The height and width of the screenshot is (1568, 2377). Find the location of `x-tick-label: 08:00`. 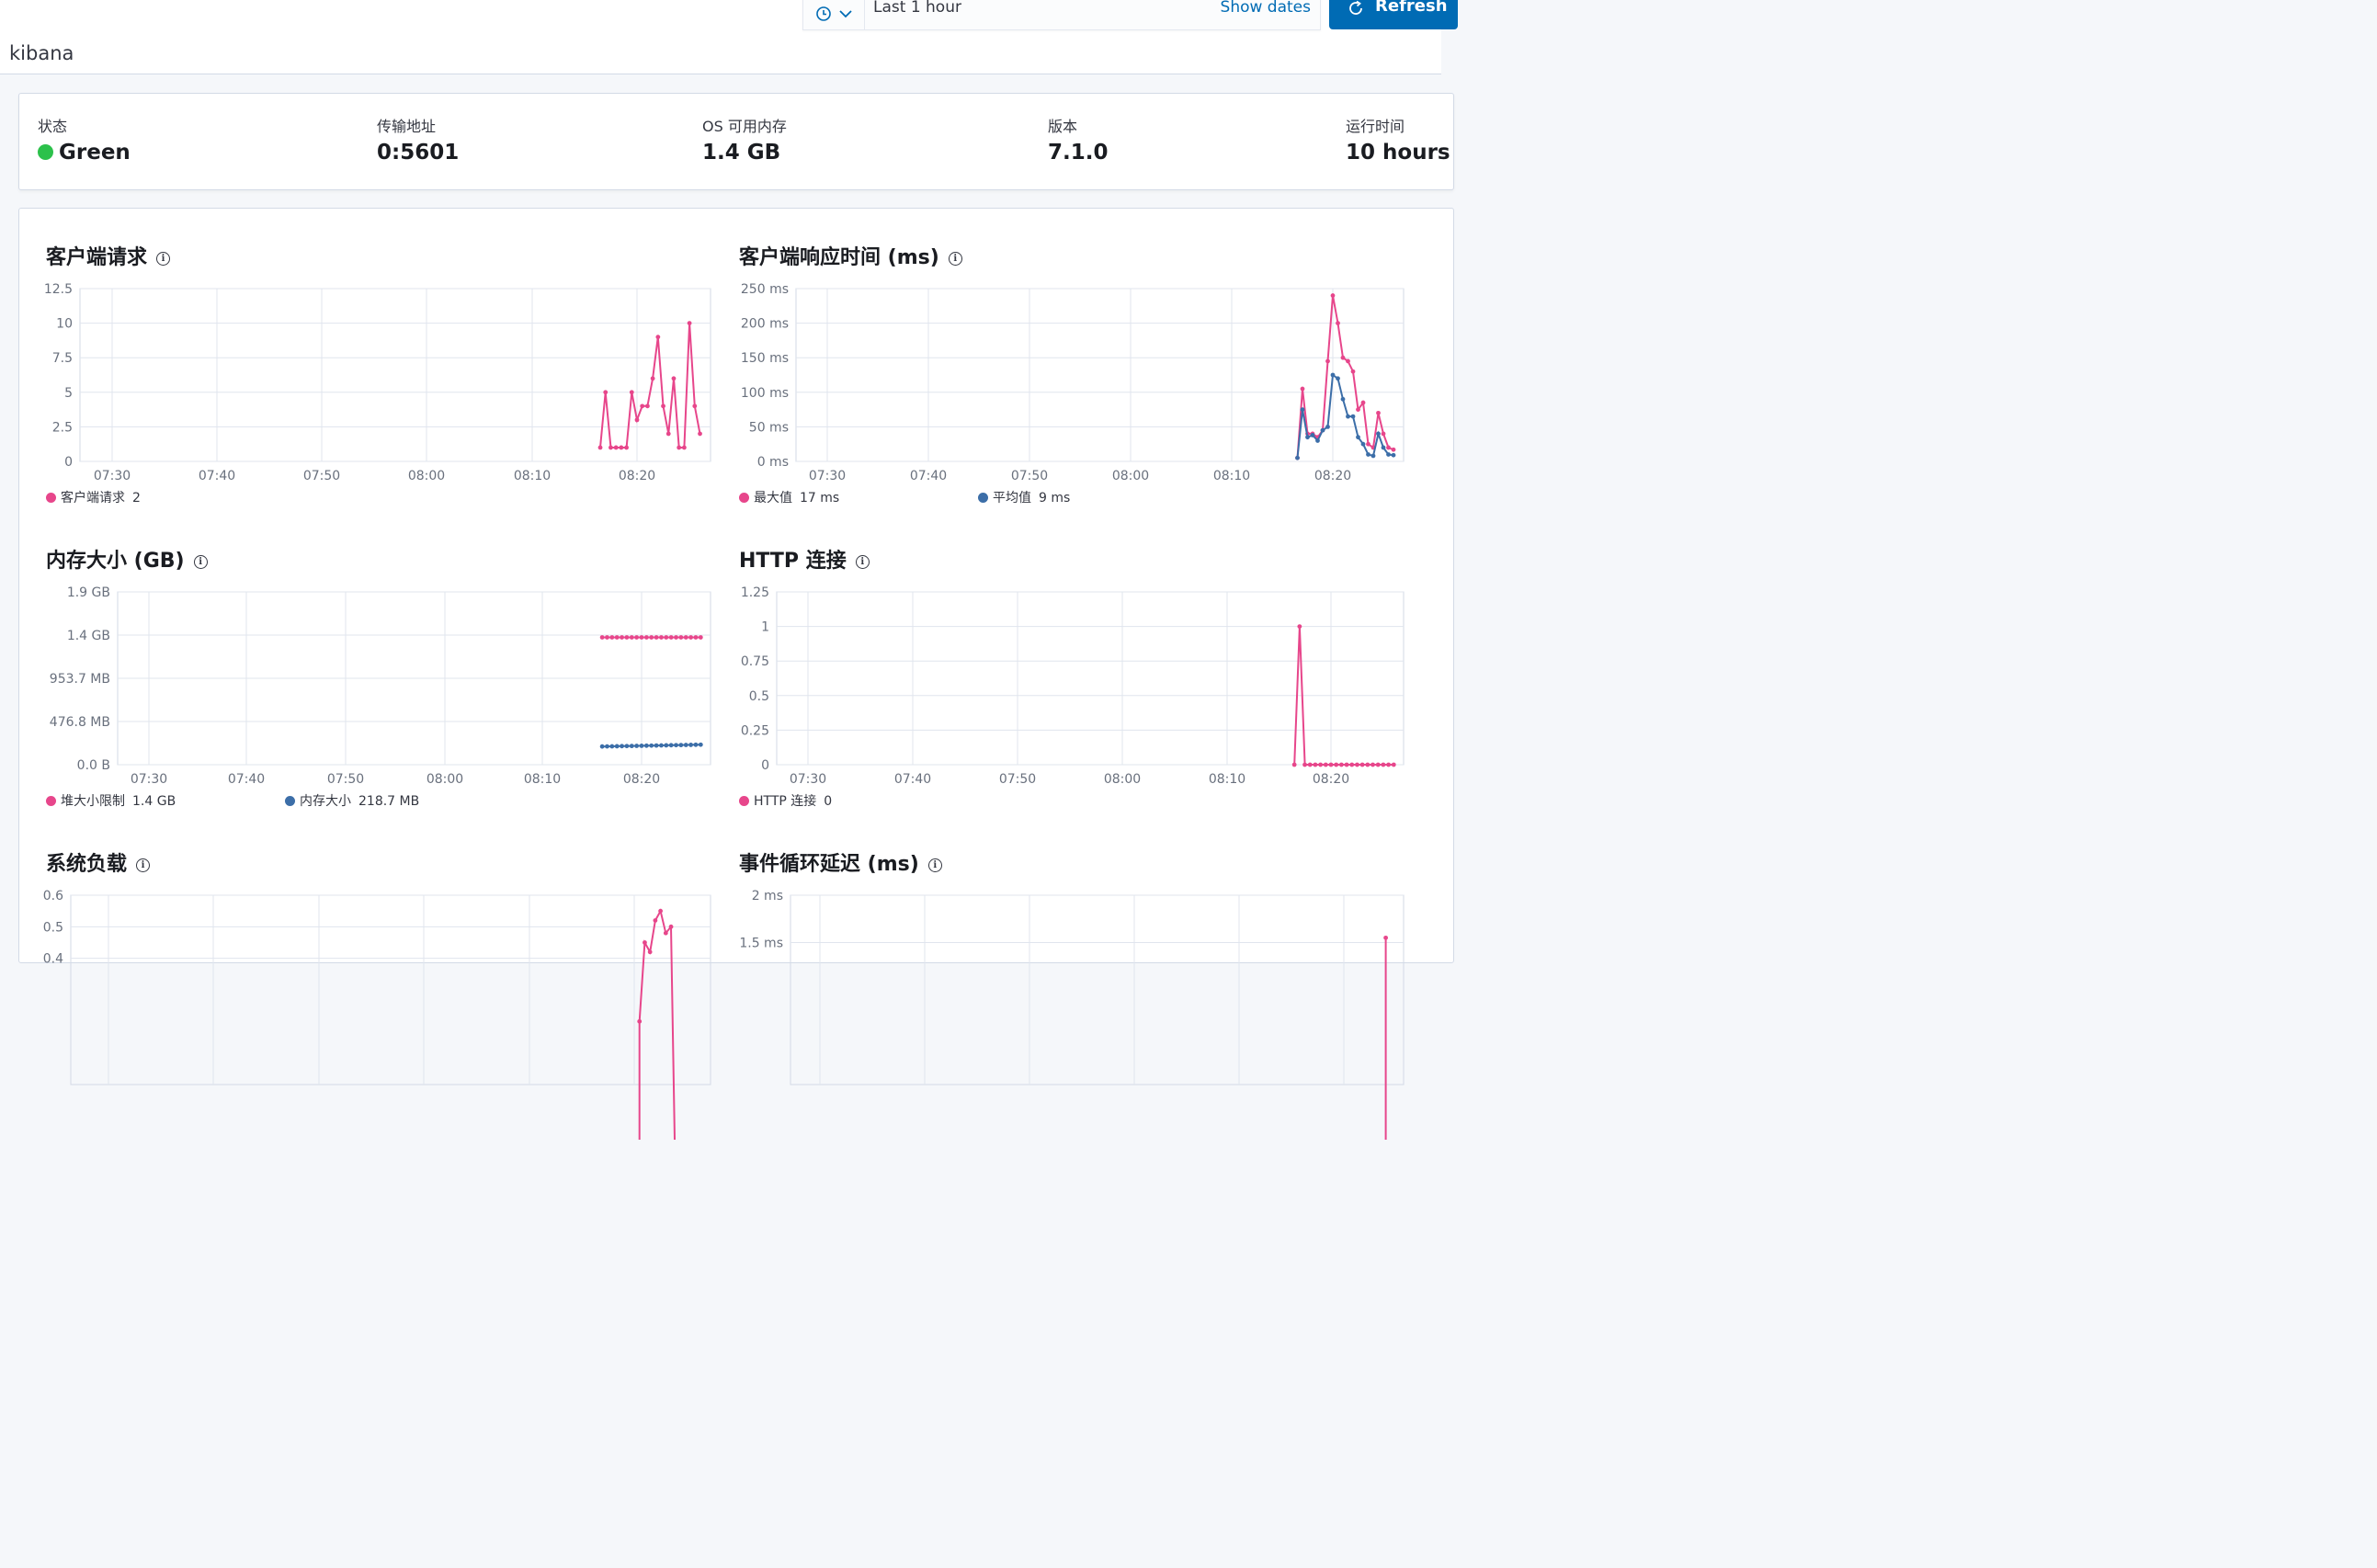

x-tick-label: 08:00 is located at coordinates (1131, 476).